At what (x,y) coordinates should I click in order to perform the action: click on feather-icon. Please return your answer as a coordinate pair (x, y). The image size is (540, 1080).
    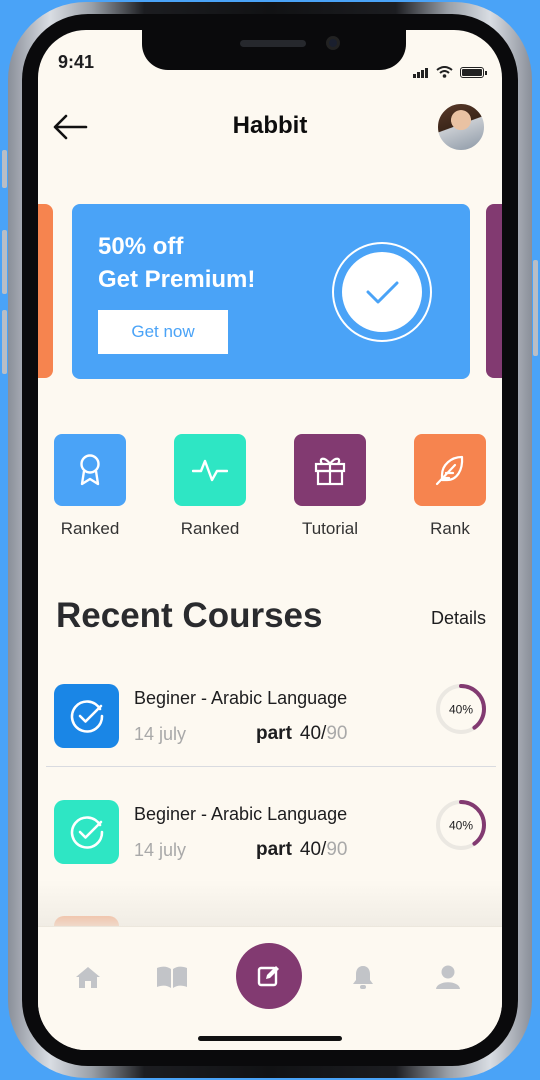
    Looking at the image, I should click on (449, 470).